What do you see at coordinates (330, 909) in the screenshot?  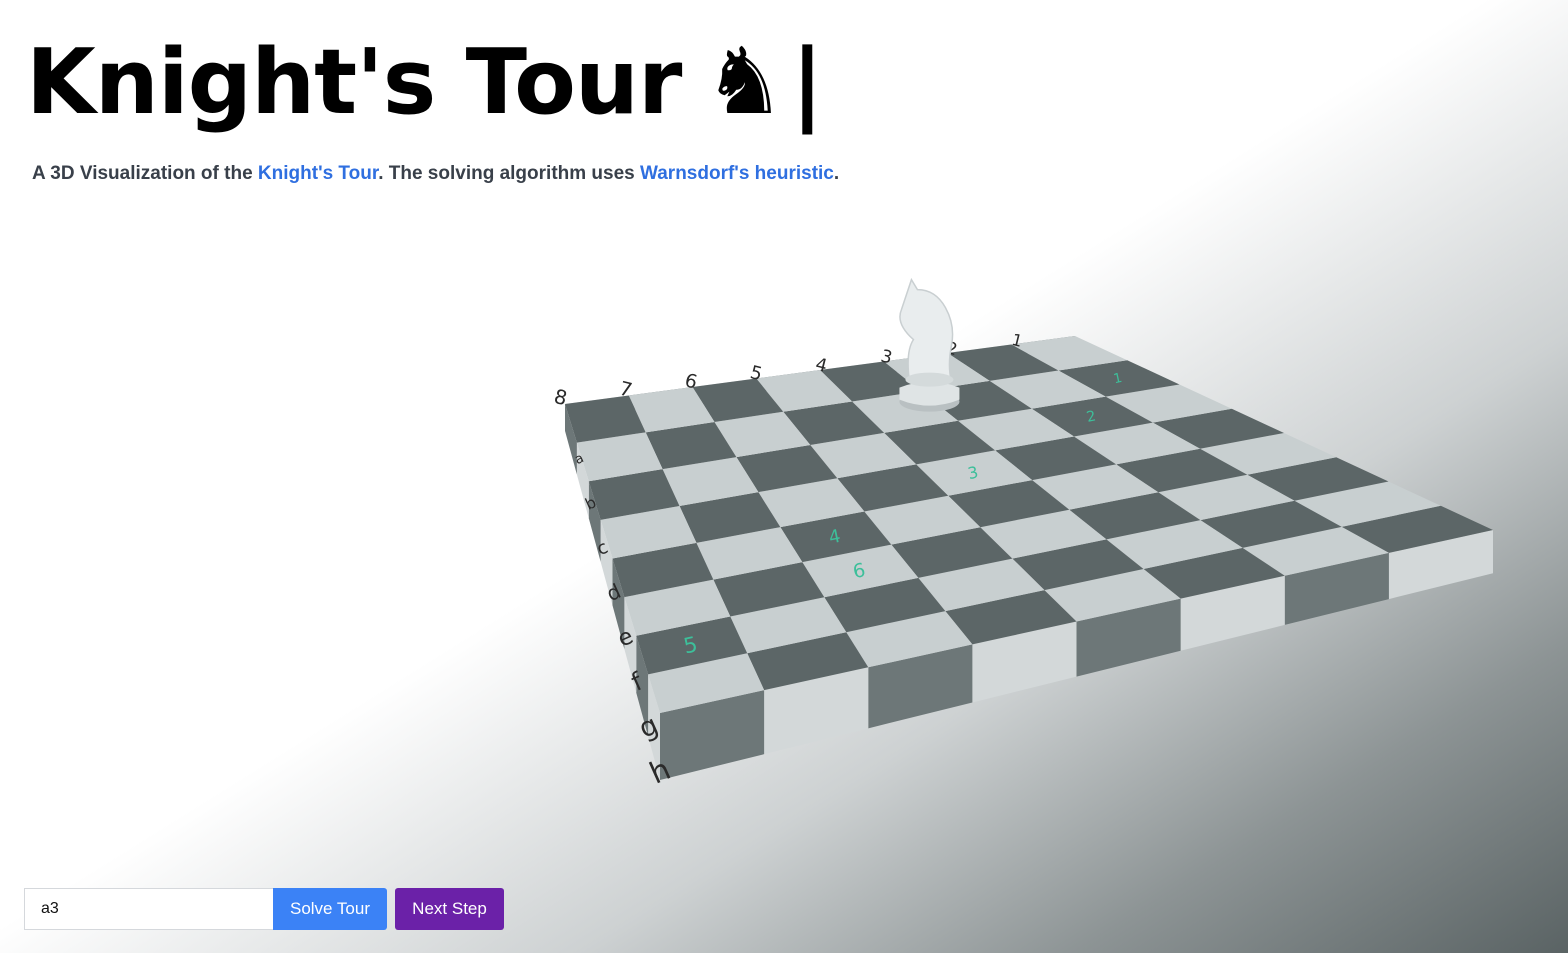 I see `solve-tour-button: Solve Tour` at bounding box center [330, 909].